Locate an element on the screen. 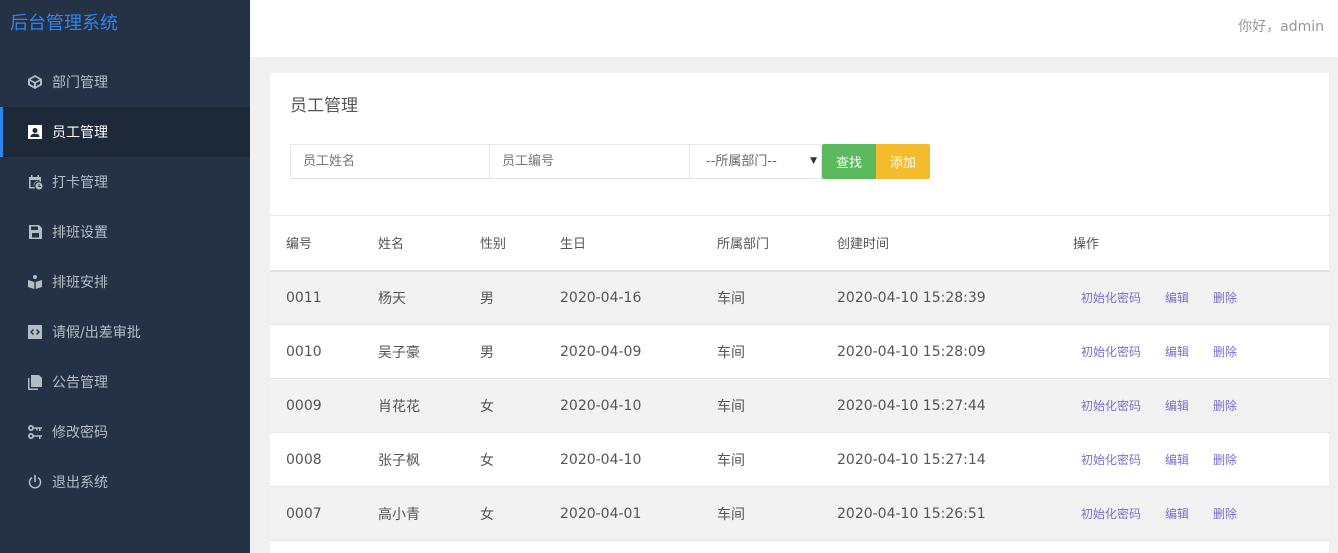 This screenshot has width=1338, height=553. sidebar-item-schedule-settings: 排班设置 is located at coordinates (125, 232).